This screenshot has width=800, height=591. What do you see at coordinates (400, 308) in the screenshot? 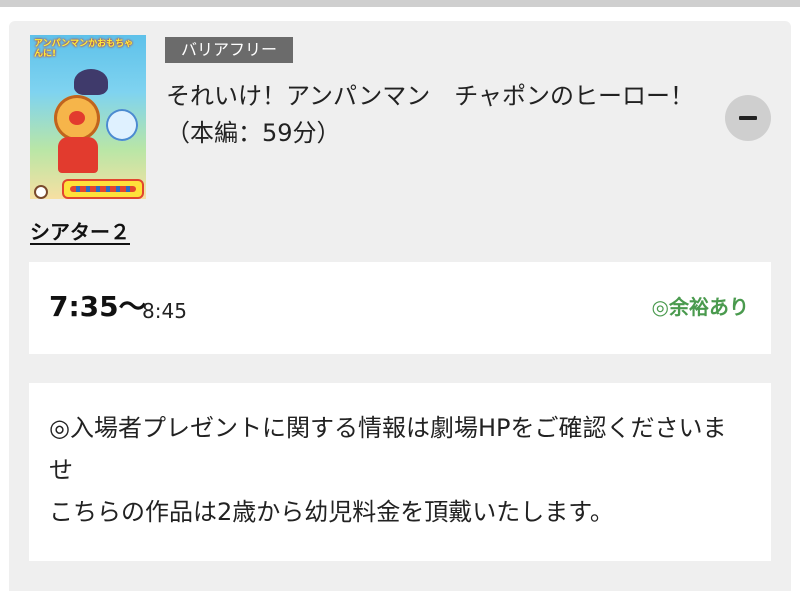
I see `showtime-slot: 7:35〜 8:45 ◎余裕あり` at bounding box center [400, 308].